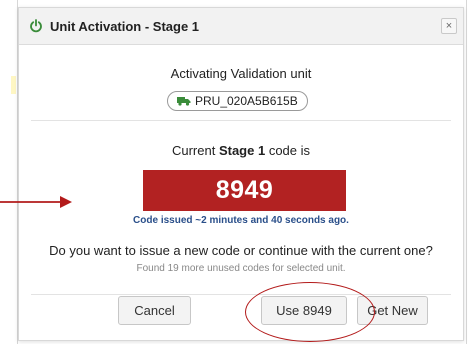  I want to click on background-border-right, so click(466, 172).